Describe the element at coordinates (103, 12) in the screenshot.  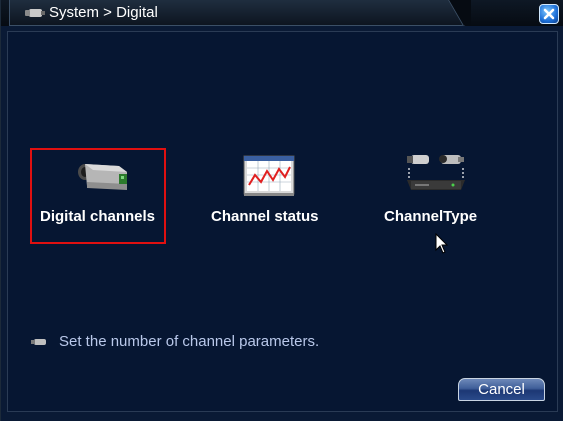
I see `window-title: System > Digital` at that location.